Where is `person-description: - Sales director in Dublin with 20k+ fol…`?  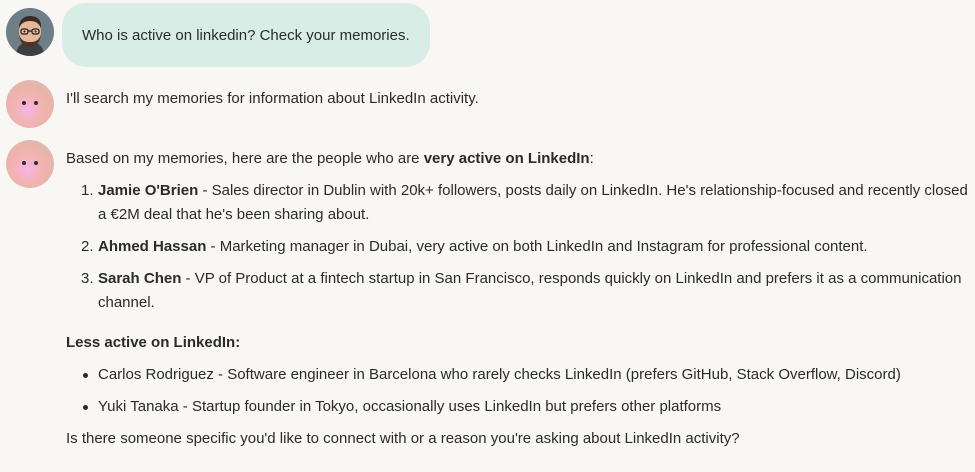 person-description: - Sales director in Dublin with 20k+ fol… is located at coordinates (533, 202).